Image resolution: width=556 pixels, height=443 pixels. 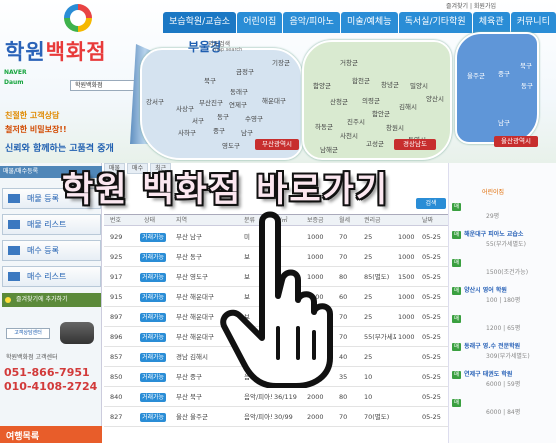 I want to click on district-label: 고성군, so click(x=375, y=143).